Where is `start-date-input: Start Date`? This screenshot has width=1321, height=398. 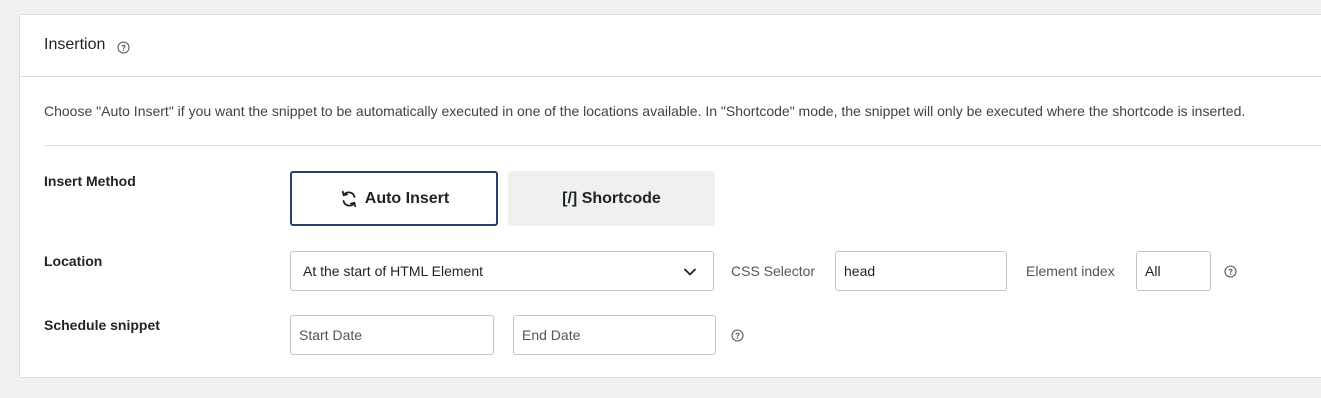 start-date-input: Start Date is located at coordinates (392, 335).